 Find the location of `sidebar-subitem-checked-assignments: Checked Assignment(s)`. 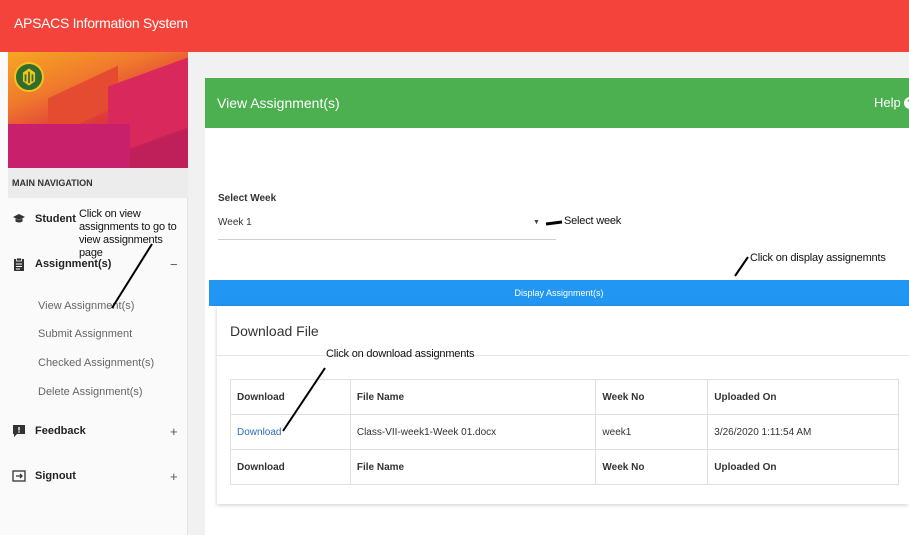

sidebar-subitem-checked-assignments: Checked Assignment(s) is located at coordinates (96, 363).